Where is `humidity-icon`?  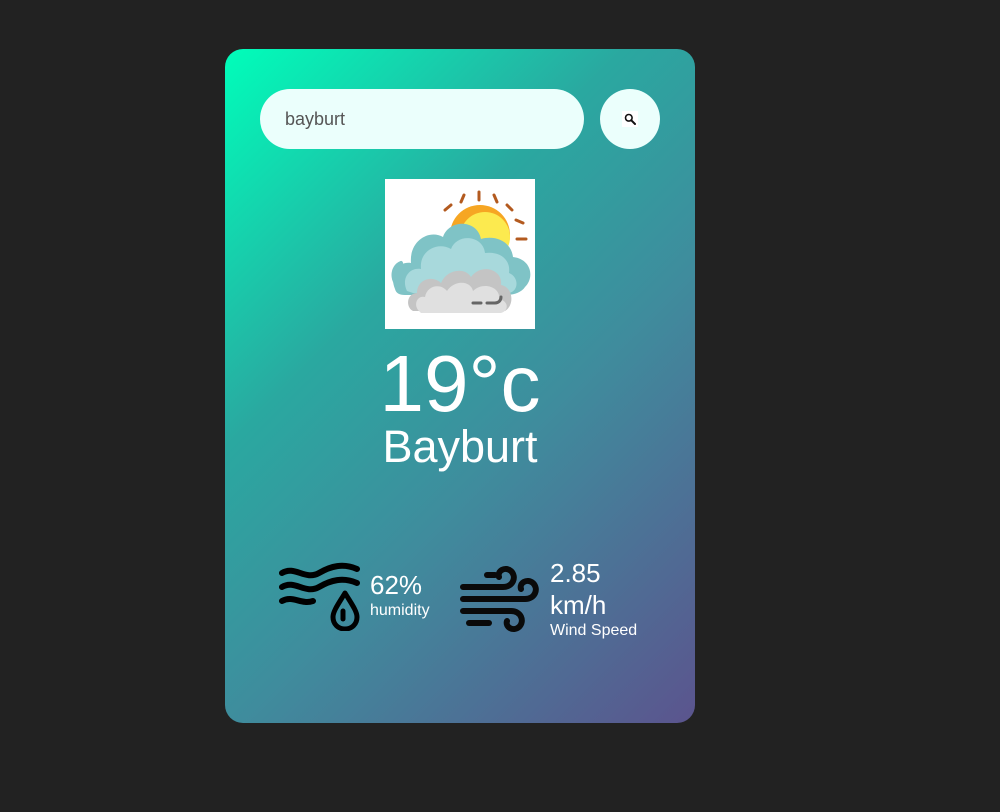
humidity-icon is located at coordinates (320, 595).